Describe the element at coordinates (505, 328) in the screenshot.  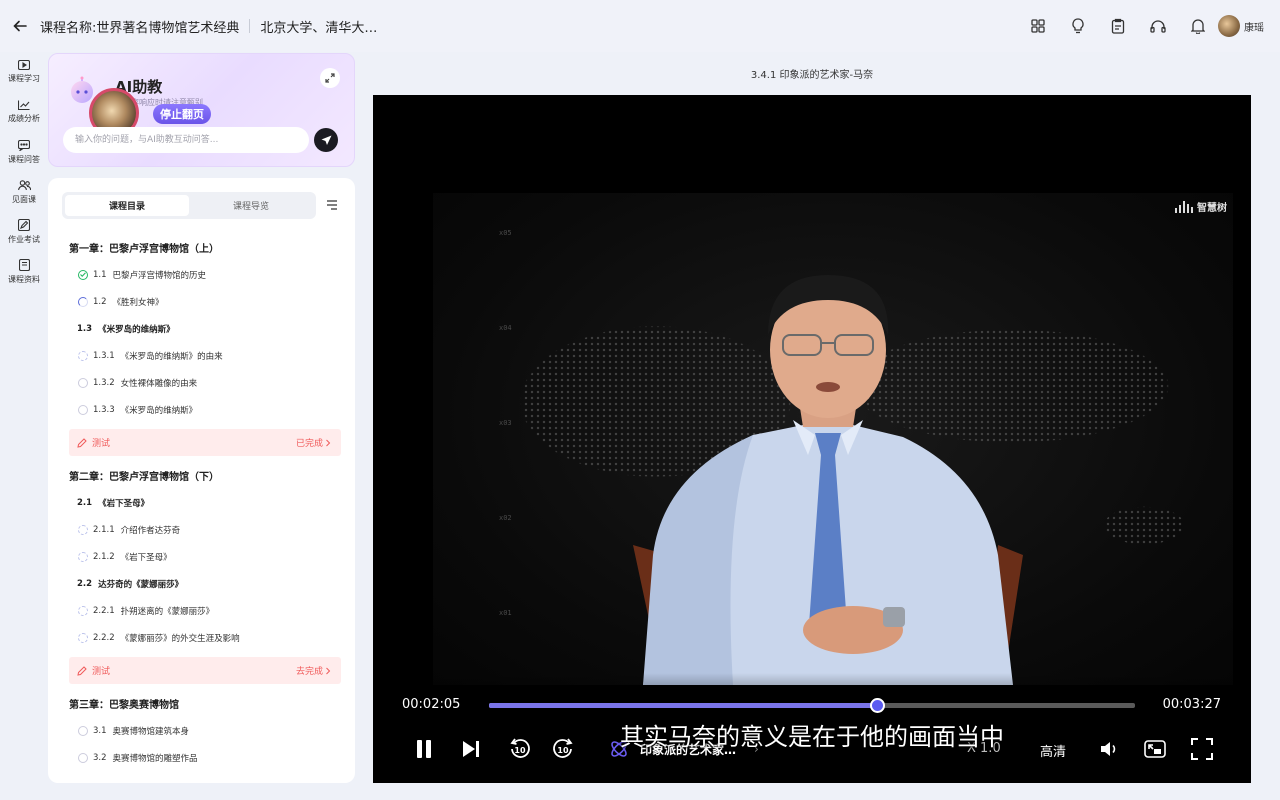
I see `axis-tick-label: x04` at that location.